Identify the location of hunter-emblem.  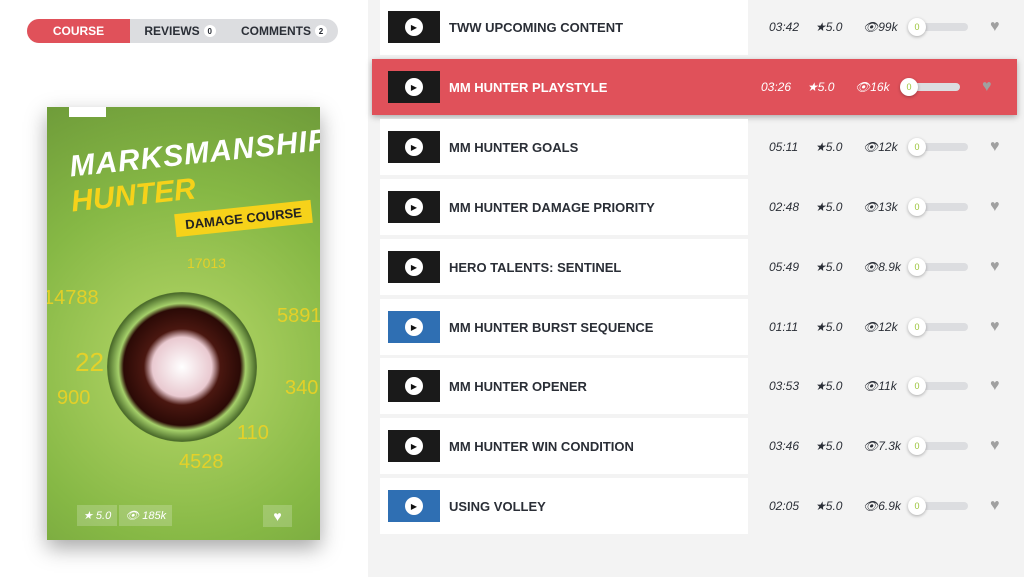
(182, 367).